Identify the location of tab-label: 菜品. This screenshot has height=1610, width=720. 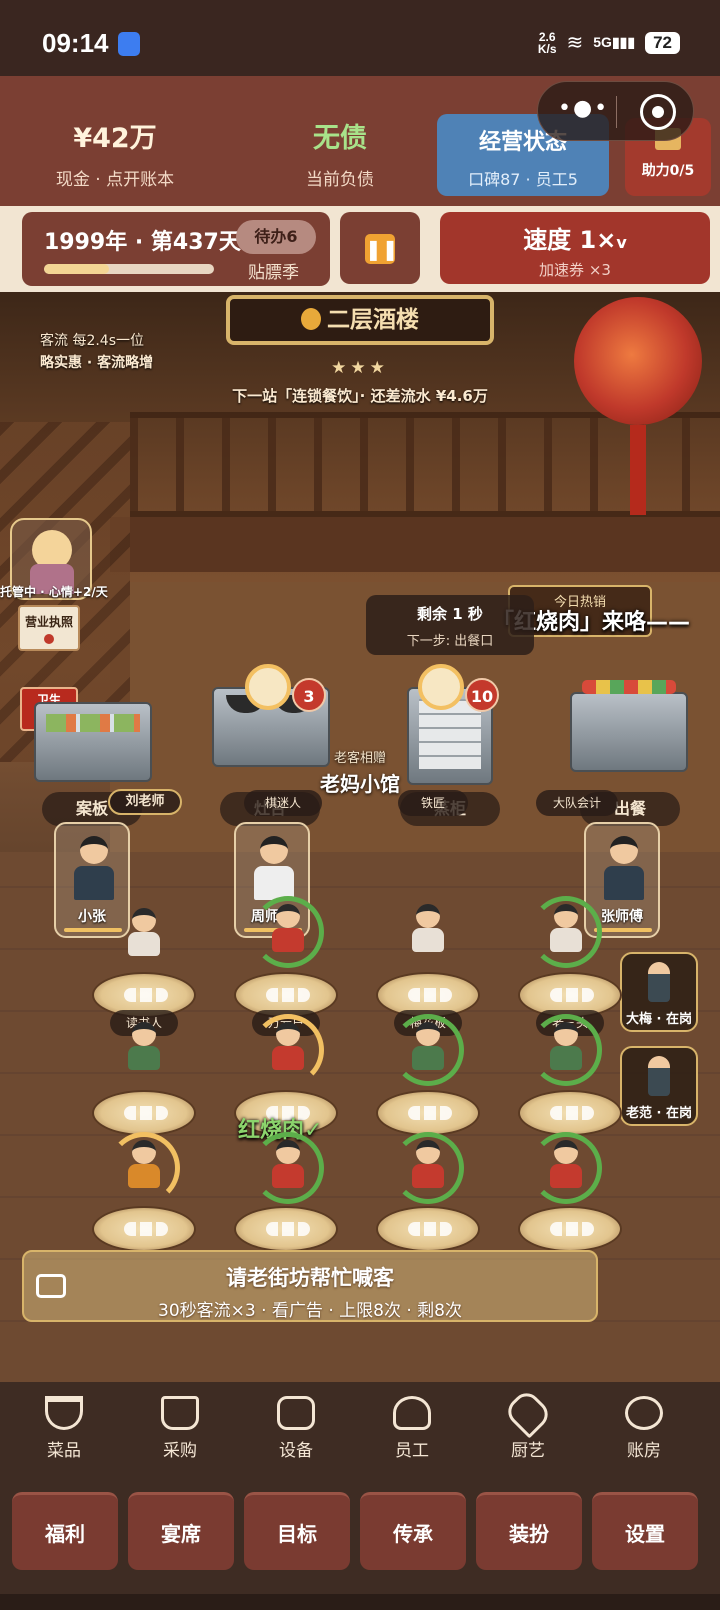
(64, 1451).